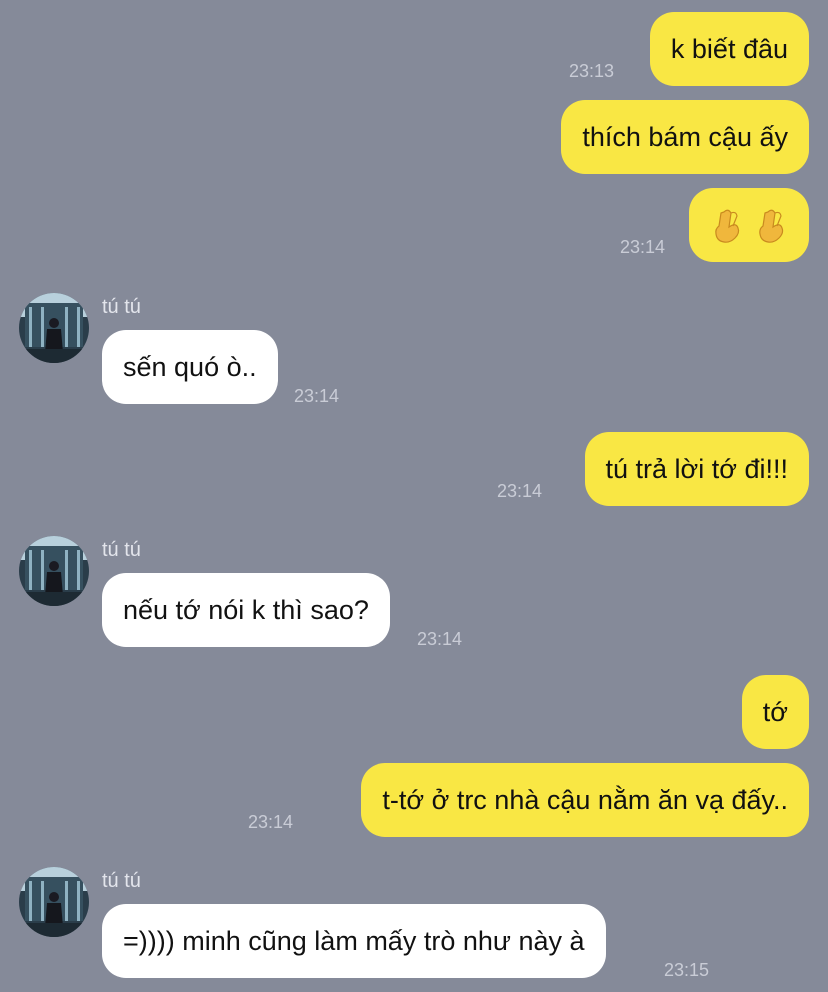  I want to click on message-bubble, so click(749, 225).